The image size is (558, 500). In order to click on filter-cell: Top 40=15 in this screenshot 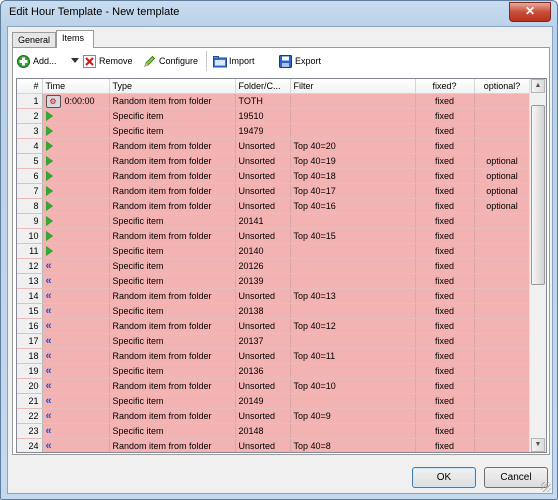, I will do `click(353, 236)`.